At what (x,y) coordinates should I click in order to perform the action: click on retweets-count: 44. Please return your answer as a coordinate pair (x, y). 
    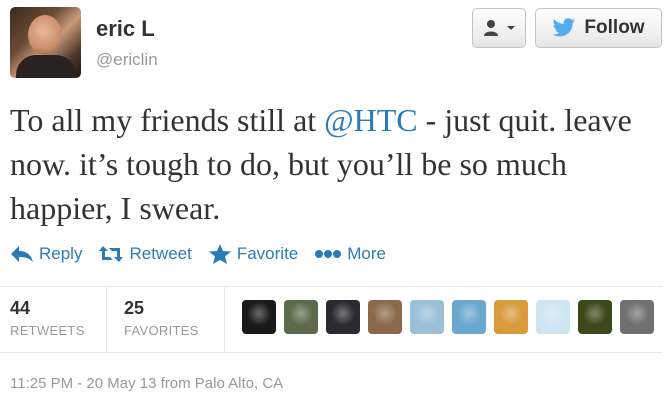
    Looking at the image, I should click on (20, 308).